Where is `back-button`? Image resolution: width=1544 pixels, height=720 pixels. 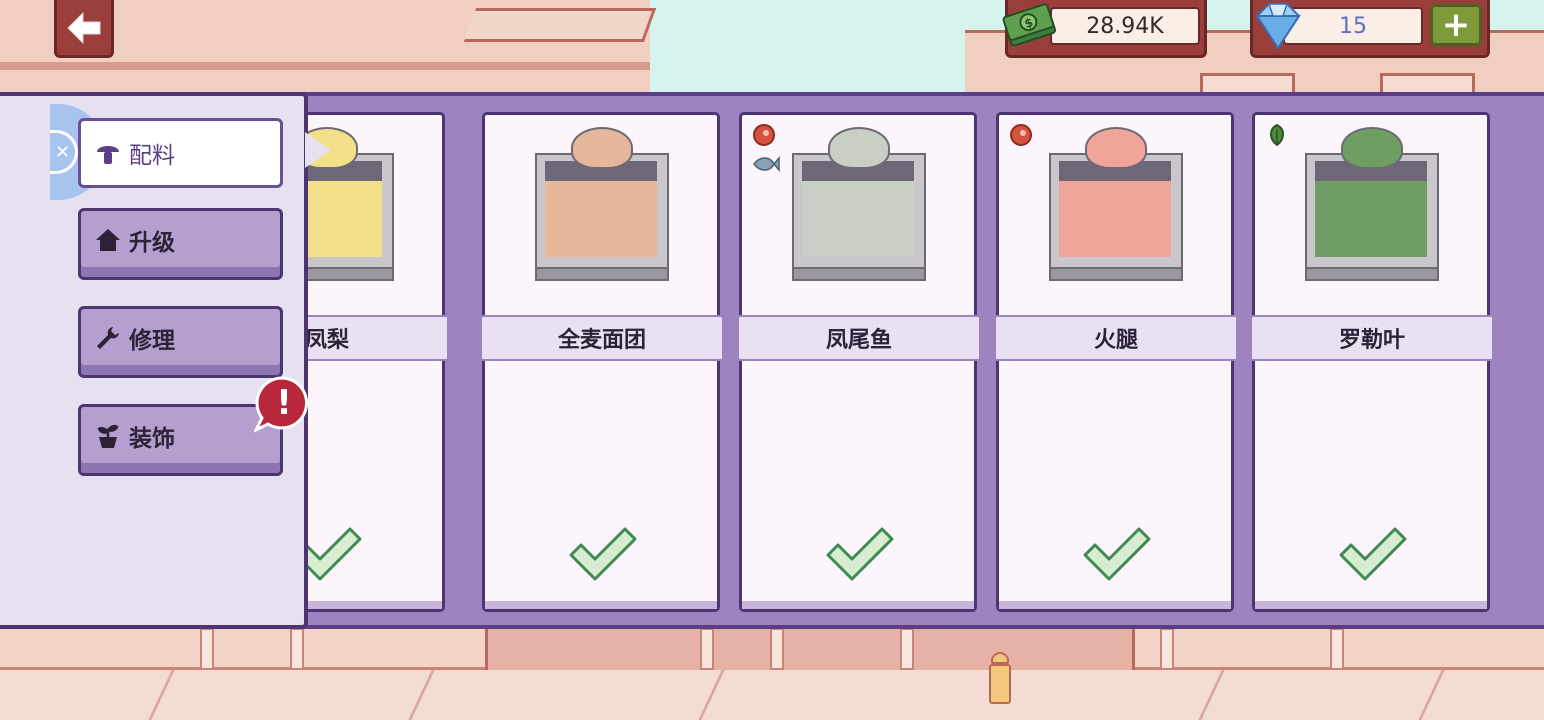 back-button is located at coordinates (84, 29).